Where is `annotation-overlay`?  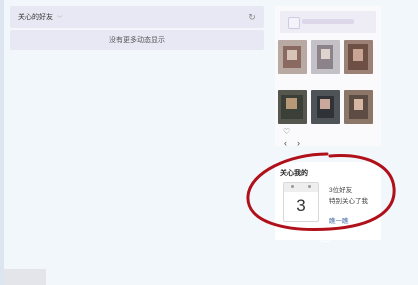
annotation-overlay is located at coordinates (321, 191).